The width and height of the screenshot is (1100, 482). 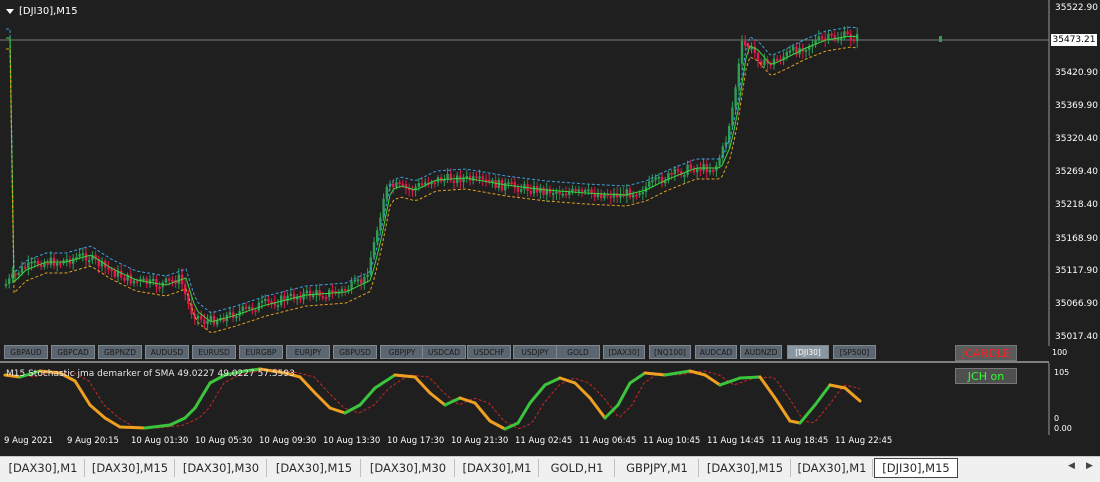 What do you see at coordinates (120, 352) in the screenshot?
I see `symbol-button-gbpnzd: GBPNZD` at bounding box center [120, 352].